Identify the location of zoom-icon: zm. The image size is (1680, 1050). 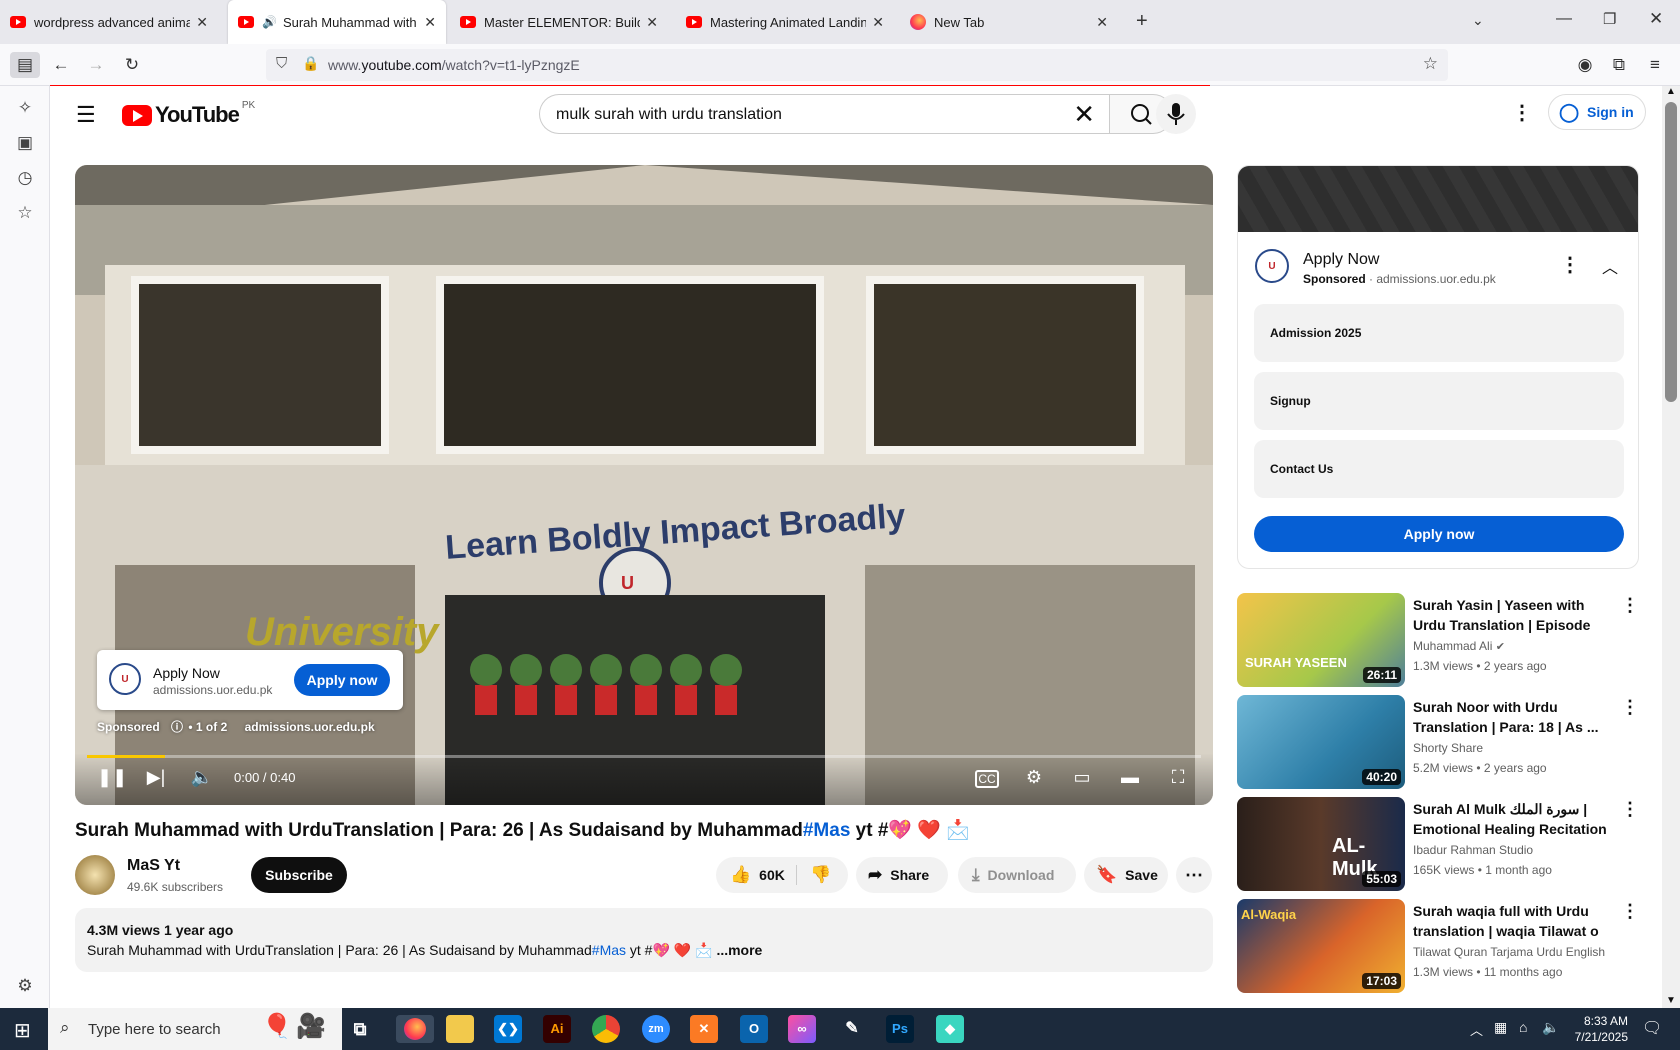
(656, 1029).